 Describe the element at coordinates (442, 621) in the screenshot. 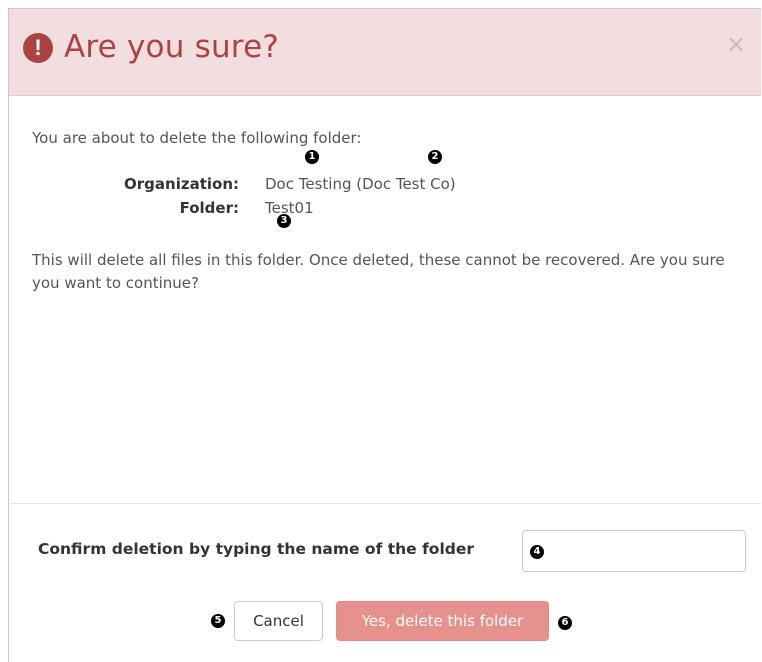

I see `delete-folder-button: Yes, delete this folder` at that location.